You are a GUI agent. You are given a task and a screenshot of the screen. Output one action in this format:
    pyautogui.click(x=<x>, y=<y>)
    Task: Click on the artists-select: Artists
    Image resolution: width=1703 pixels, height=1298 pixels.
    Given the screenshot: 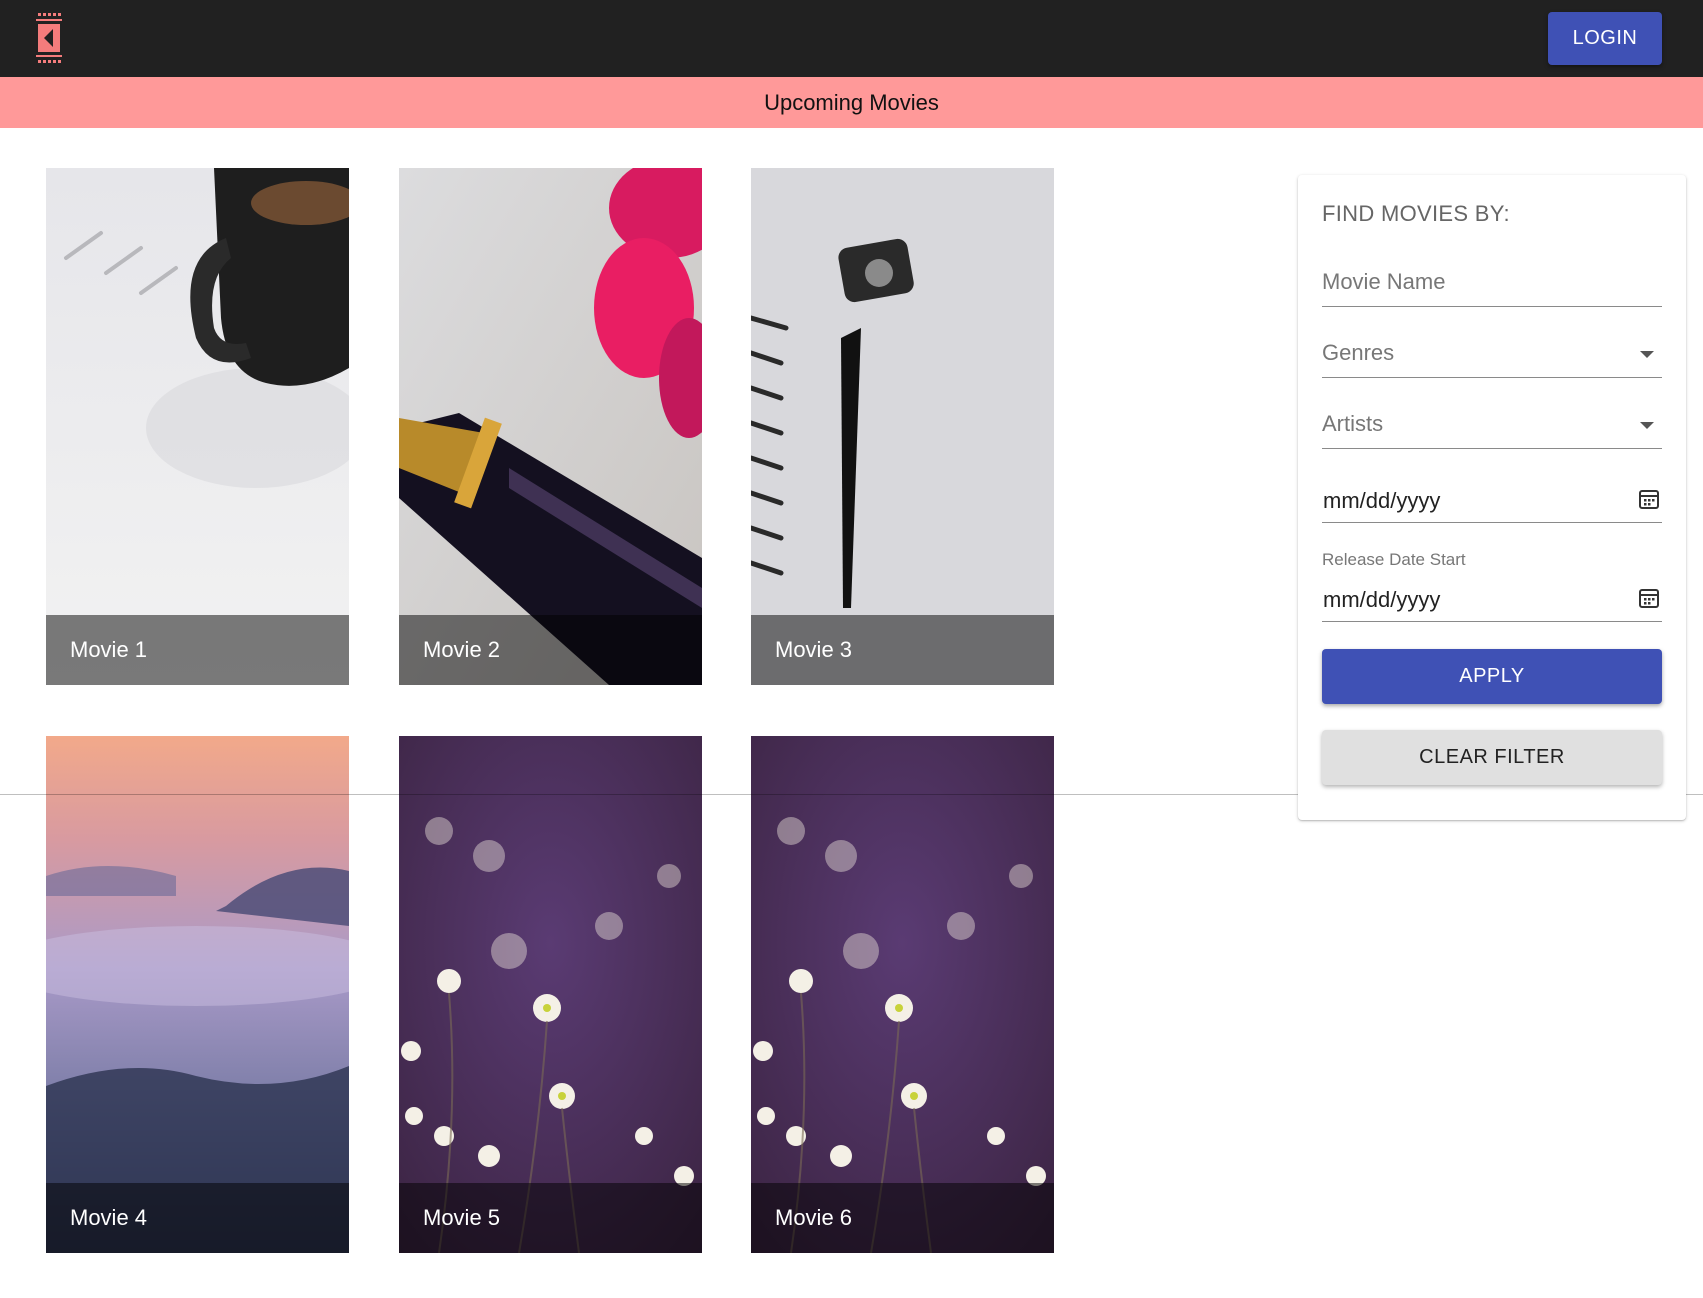 What is the action you would take?
    pyautogui.click(x=1492, y=429)
    